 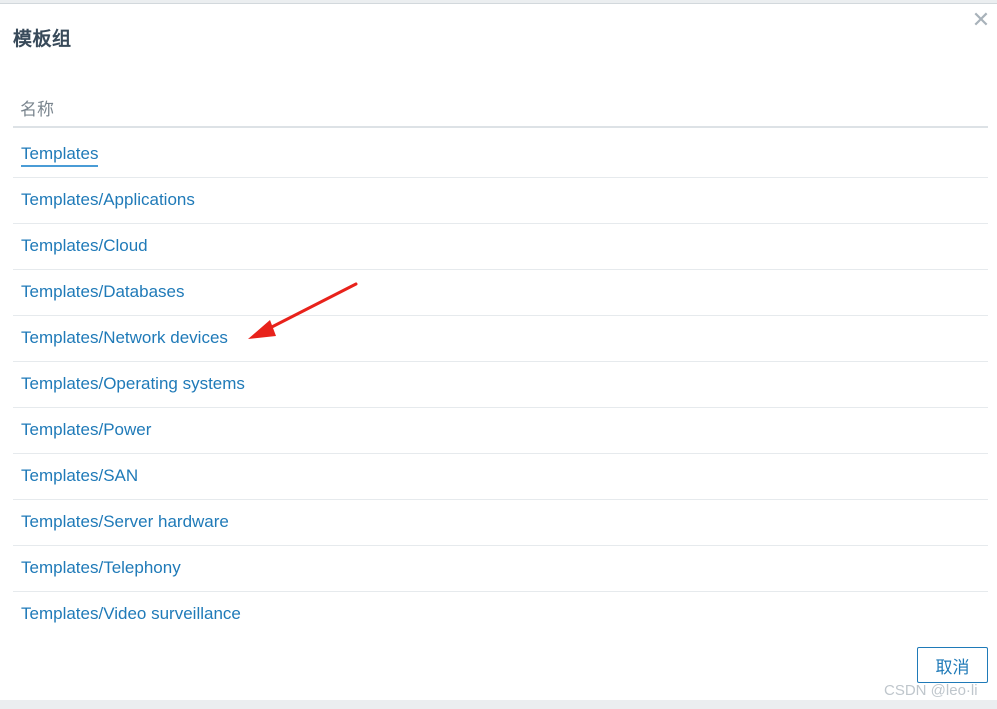 What do you see at coordinates (500, 201) in the screenshot?
I see `list-item: Templates/Applications` at bounding box center [500, 201].